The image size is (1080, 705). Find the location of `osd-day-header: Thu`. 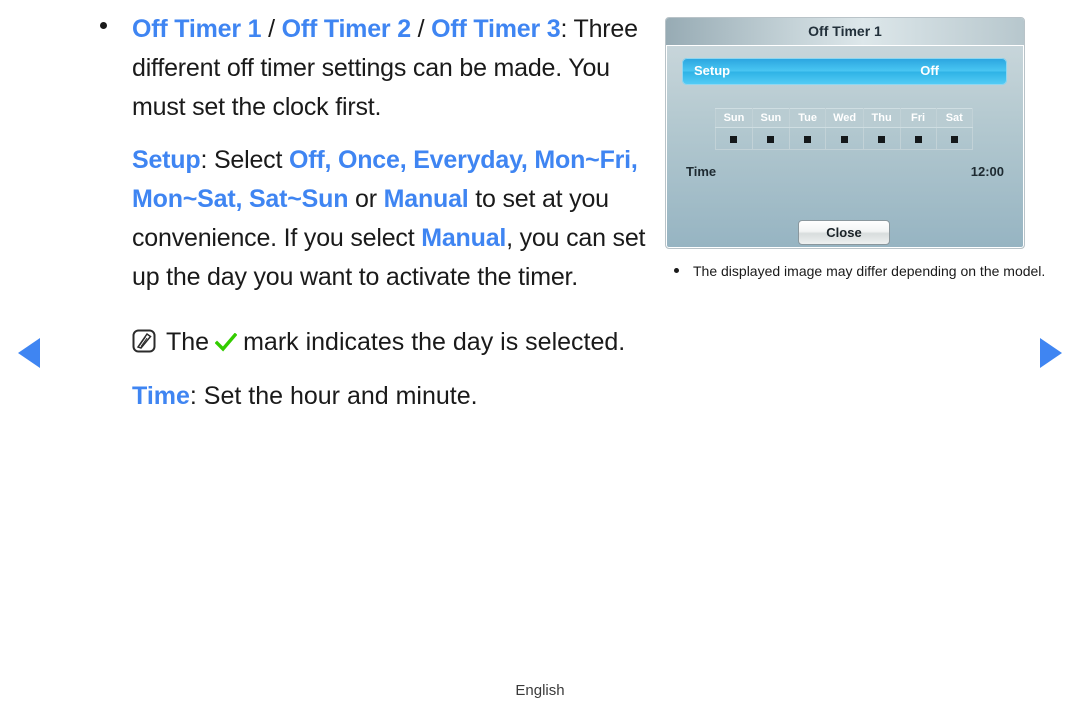

osd-day-header: Thu is located at coordinates (881, 118).